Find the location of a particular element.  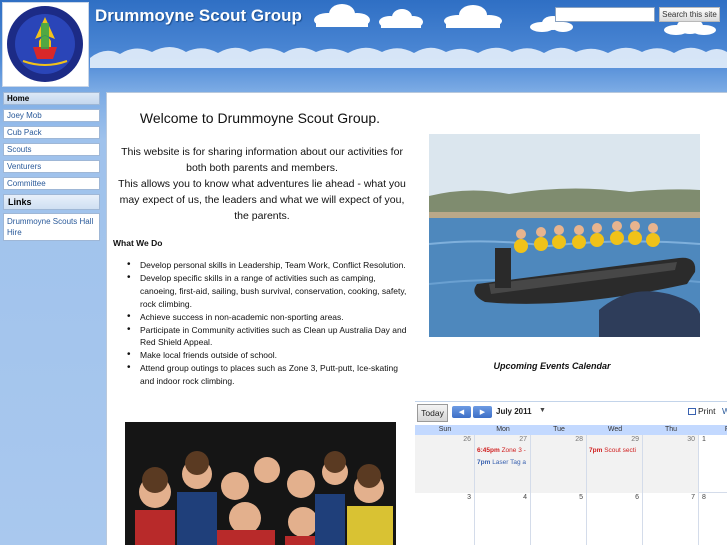

day-header: Tue is located at coordinates (559, 429).